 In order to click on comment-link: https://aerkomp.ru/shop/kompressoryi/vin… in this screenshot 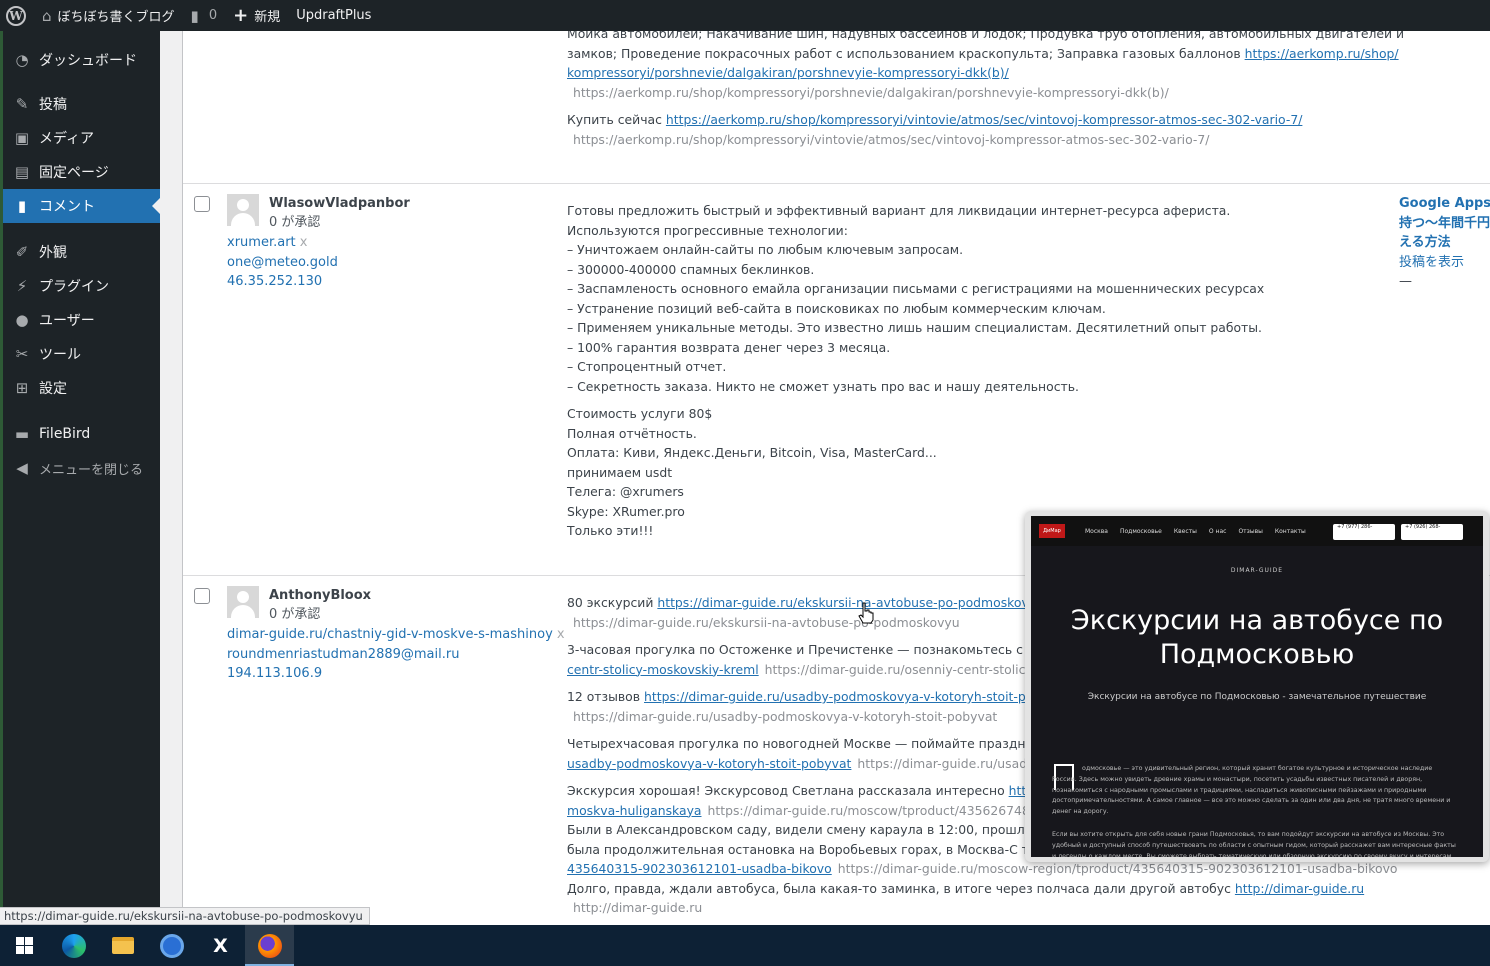, I will do `click(984, 119)`.